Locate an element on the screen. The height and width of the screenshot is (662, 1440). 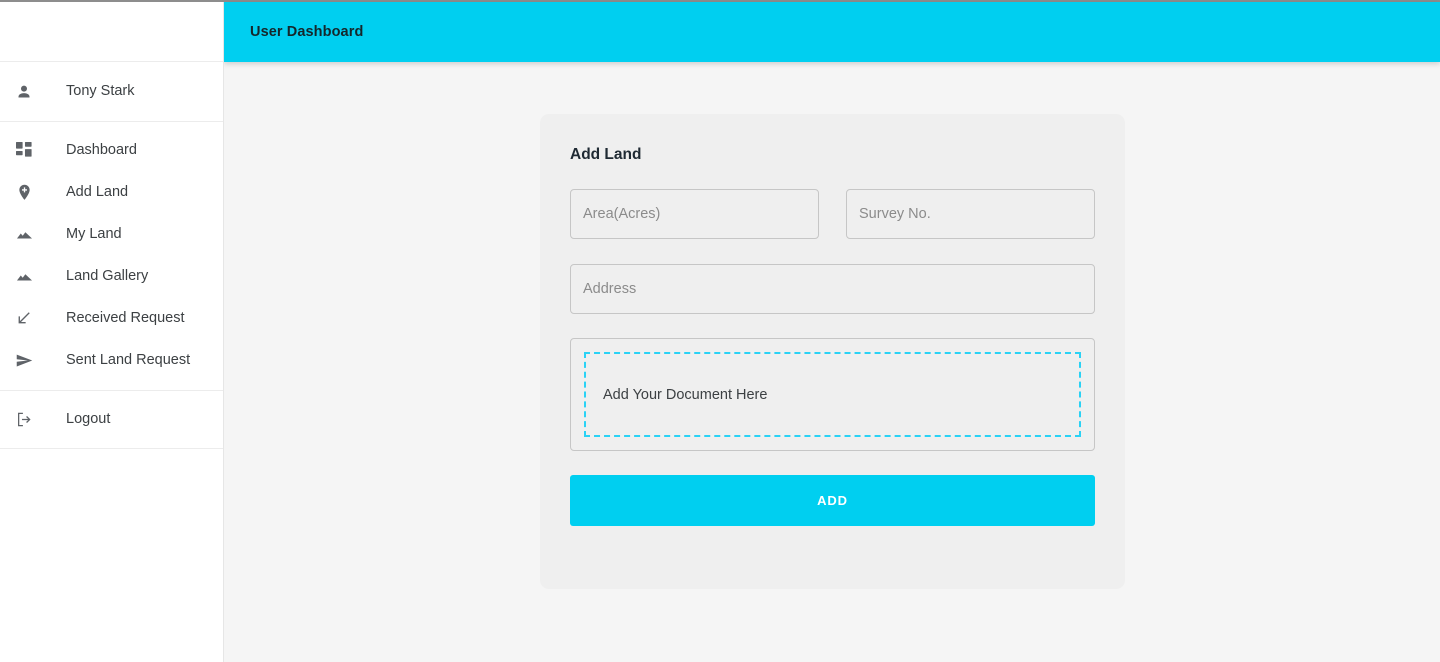
dropzone-label: Add Your Document Here is located at coordinates (685, 394).